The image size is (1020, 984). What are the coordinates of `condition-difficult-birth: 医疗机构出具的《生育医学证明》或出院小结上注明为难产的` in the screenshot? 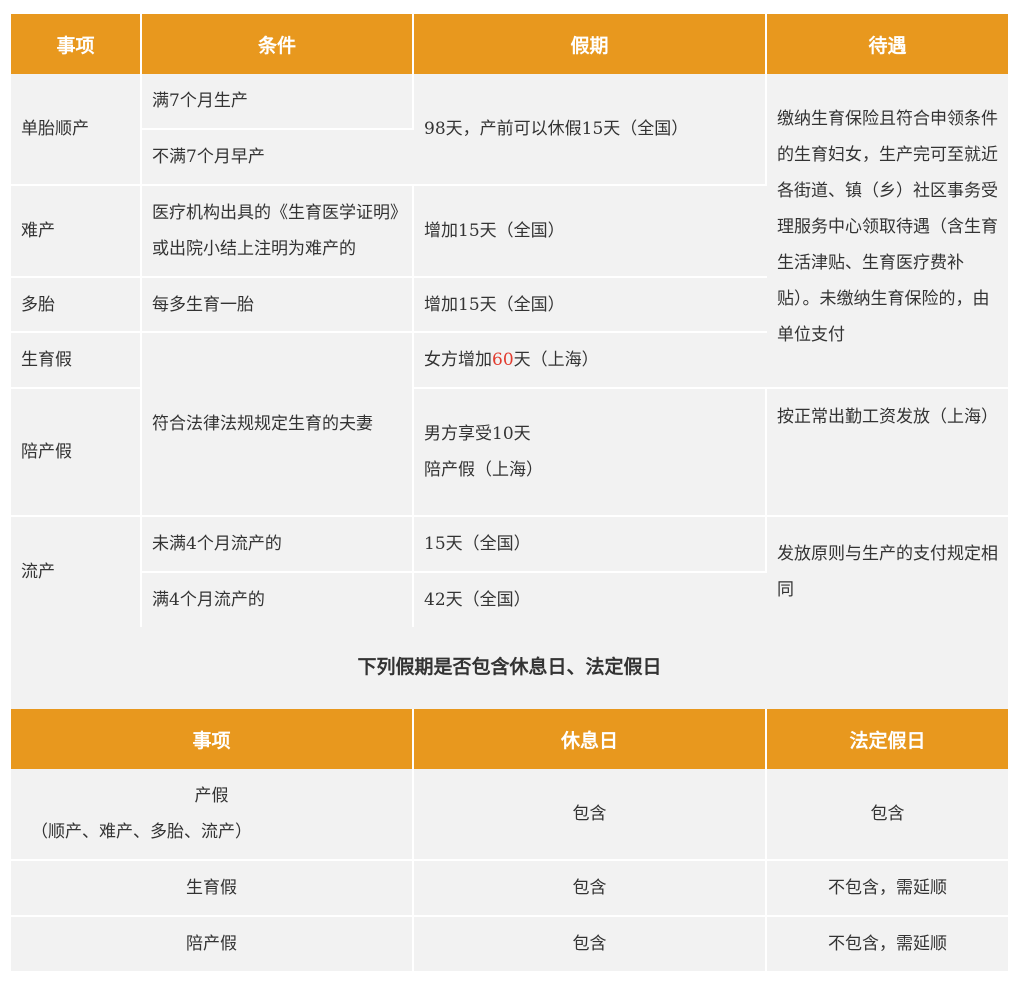 It's located at (278, 232).